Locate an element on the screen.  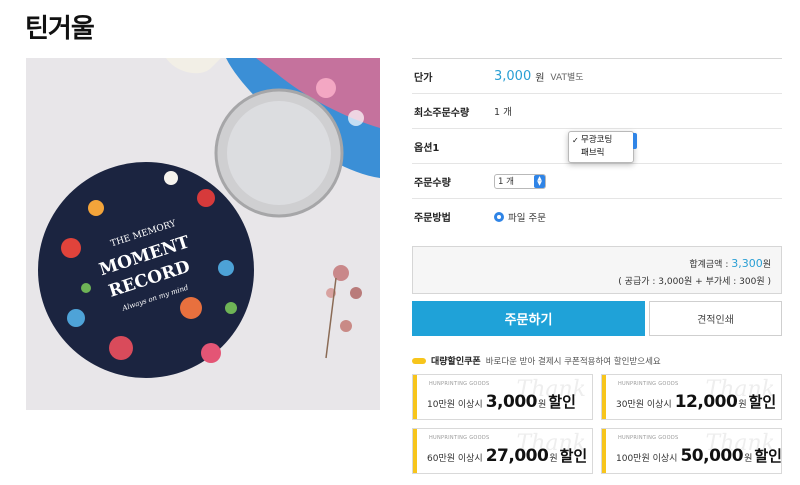
price-unit: 원 is located at coordinates (540, 78).